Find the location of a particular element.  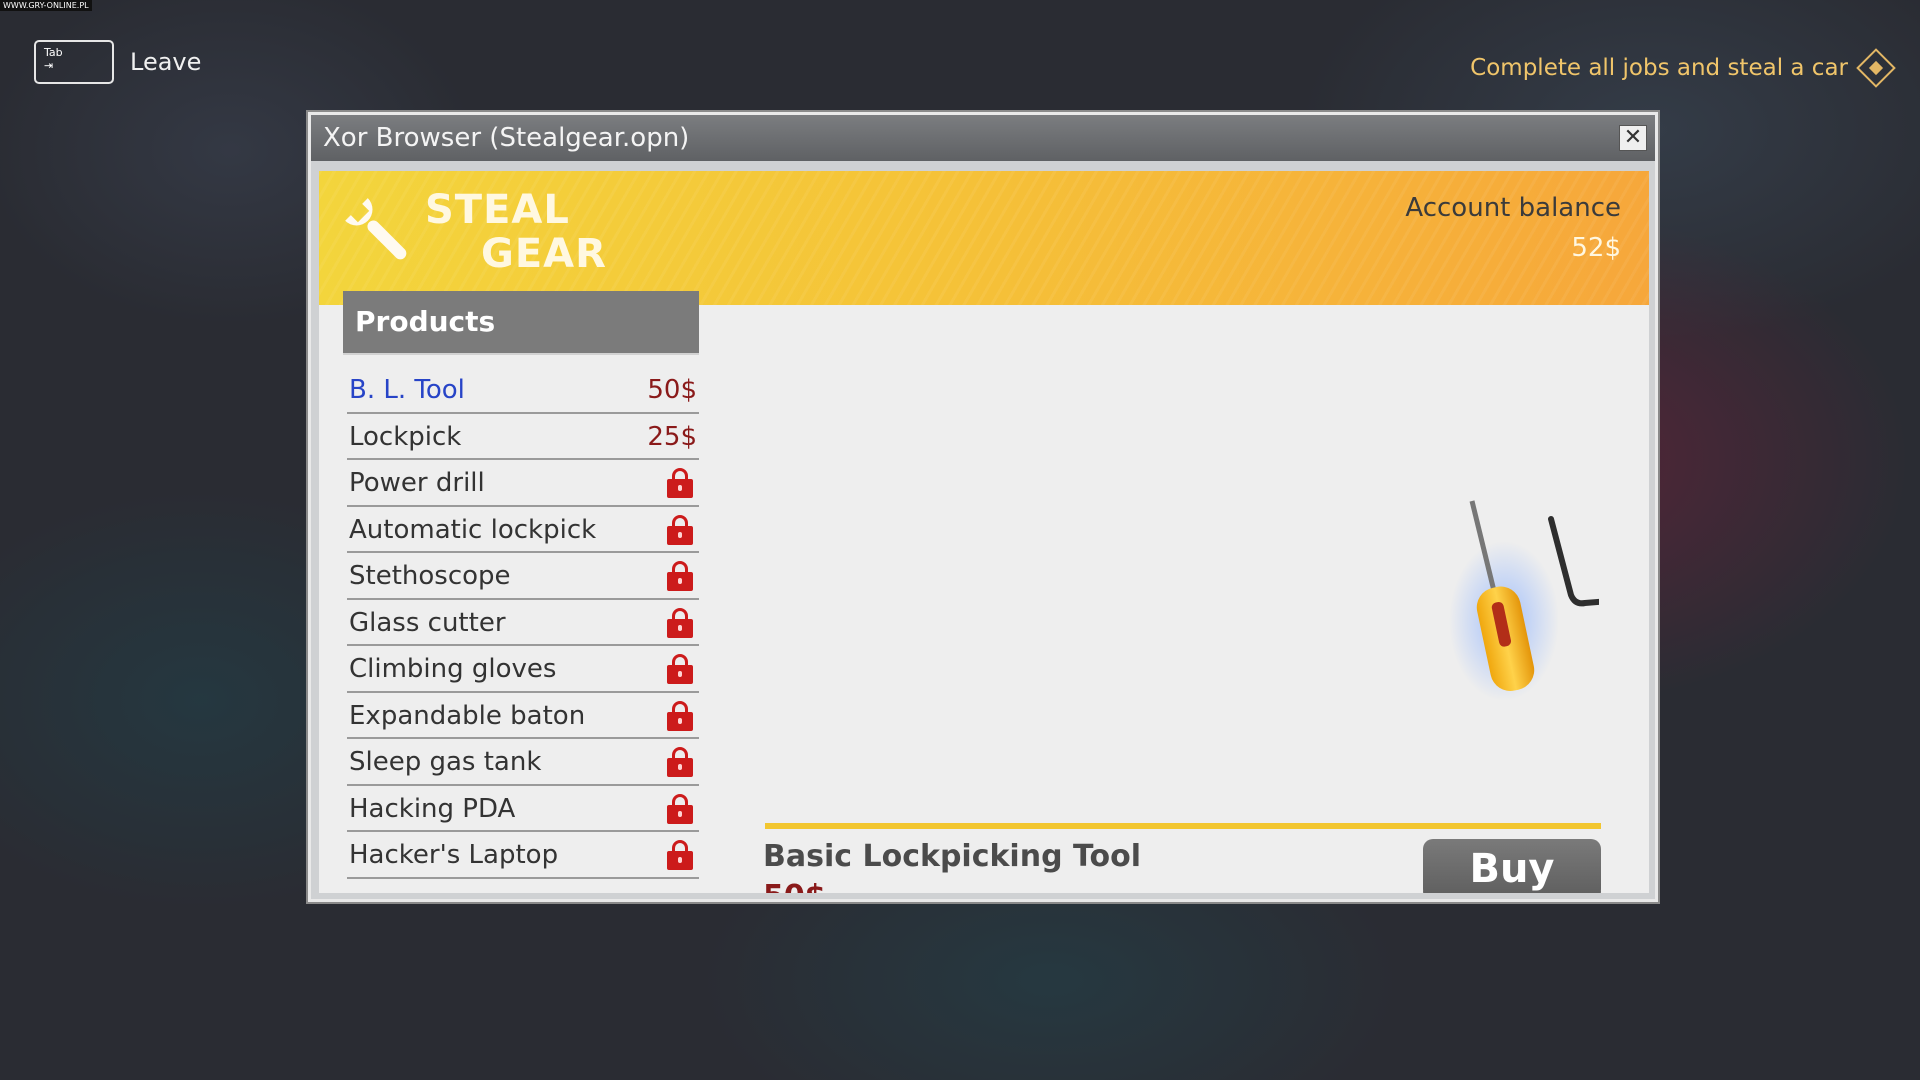

buy-button: Buy is located at coordinates (1512, 866).